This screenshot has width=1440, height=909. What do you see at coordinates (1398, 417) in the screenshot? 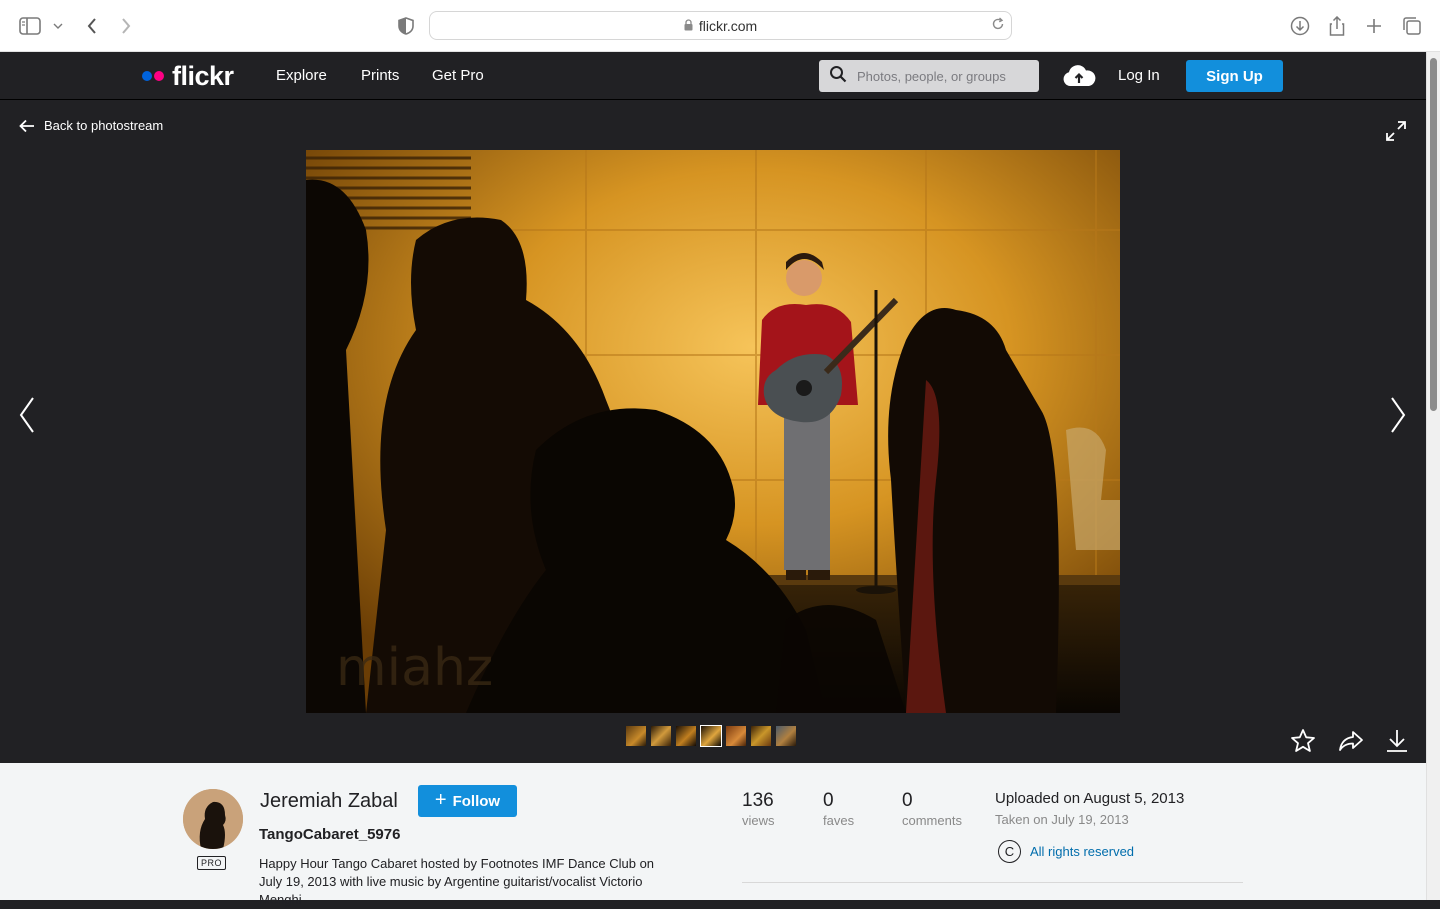
I see `next-photo-arrow-icon` at bounding box center [1398, 417].